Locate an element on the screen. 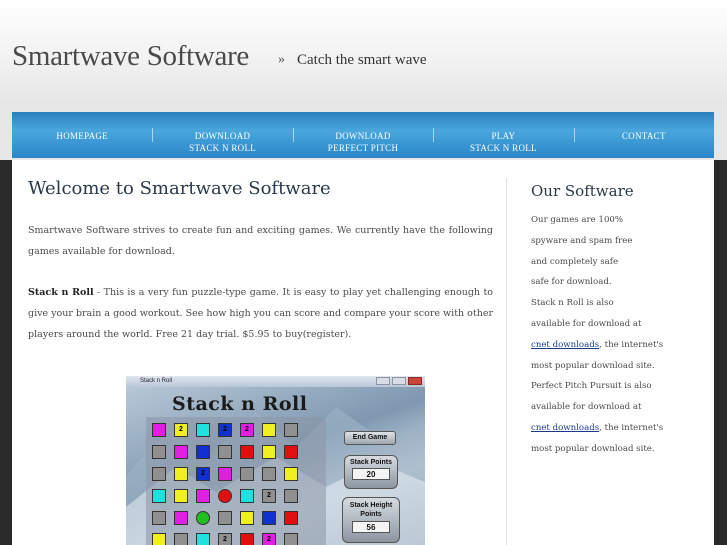 Image resolution: width=727 pixels, height=545 pixels. maximize-icon is located at coordinates (399, 381).